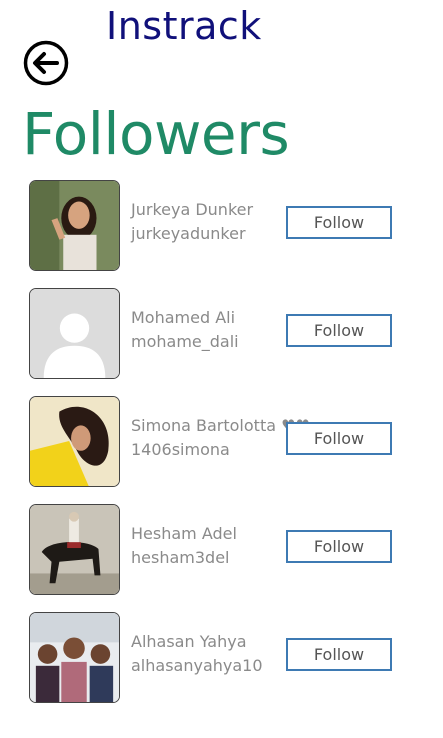  I want to click on follower-username: mohame_dali, so click(185, 341).